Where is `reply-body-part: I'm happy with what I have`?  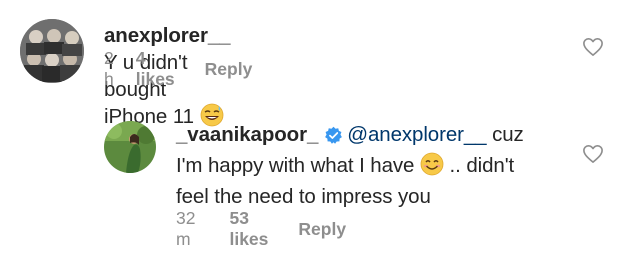 reply-body-part: I'm happy with what I have is located at coordinates (295, 165).